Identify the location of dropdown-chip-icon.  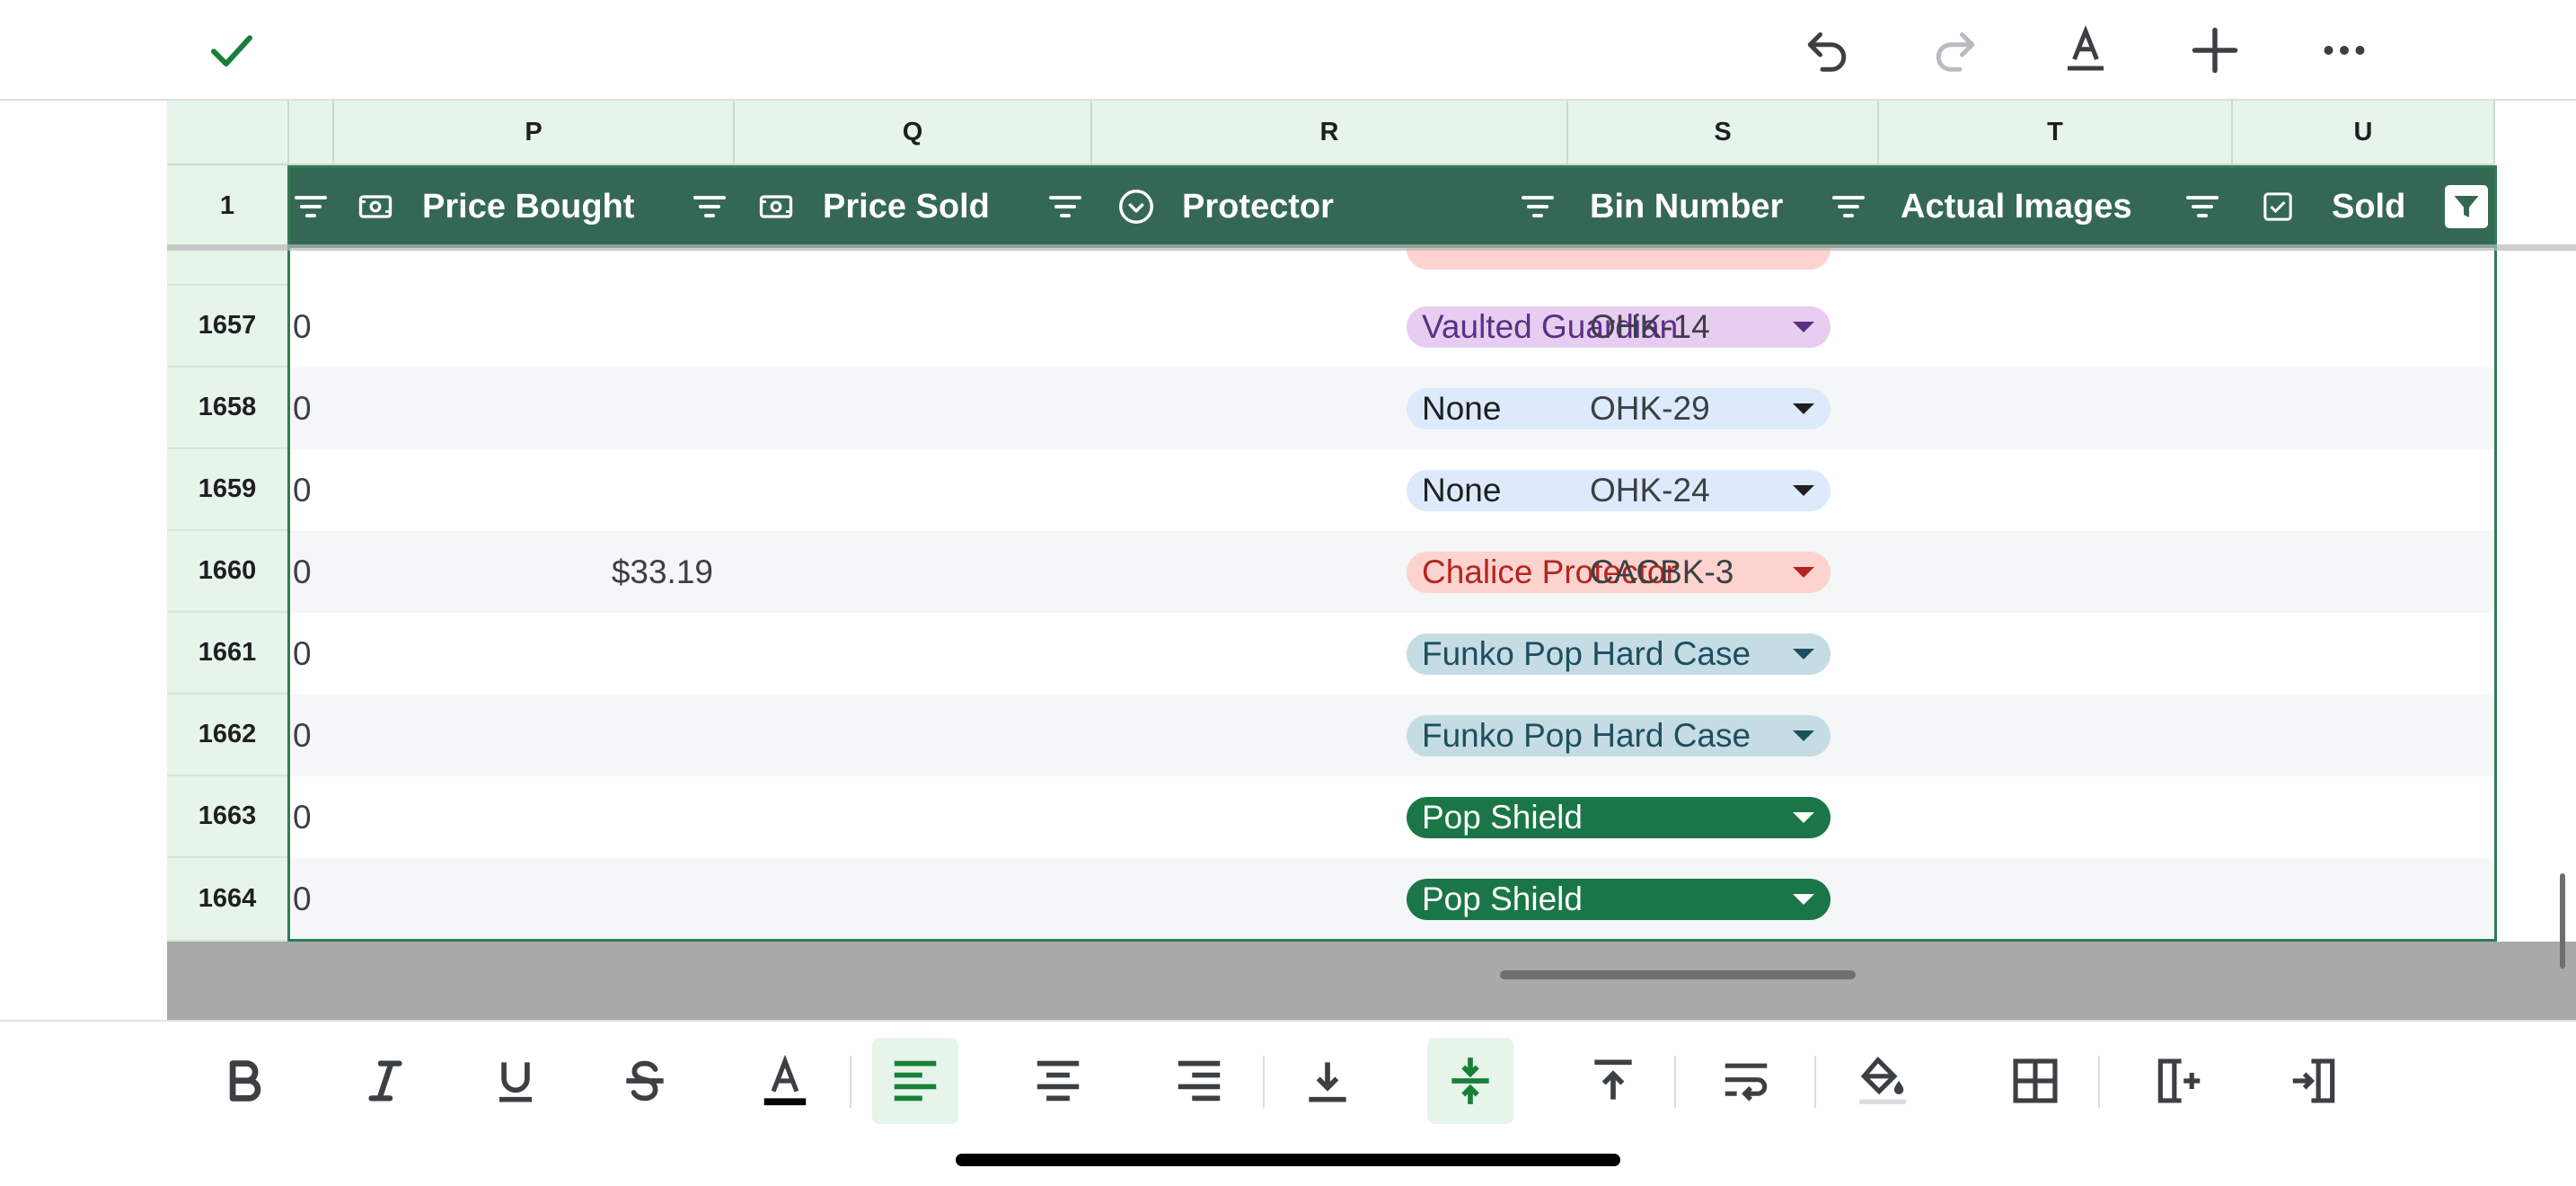
(1136, 207).